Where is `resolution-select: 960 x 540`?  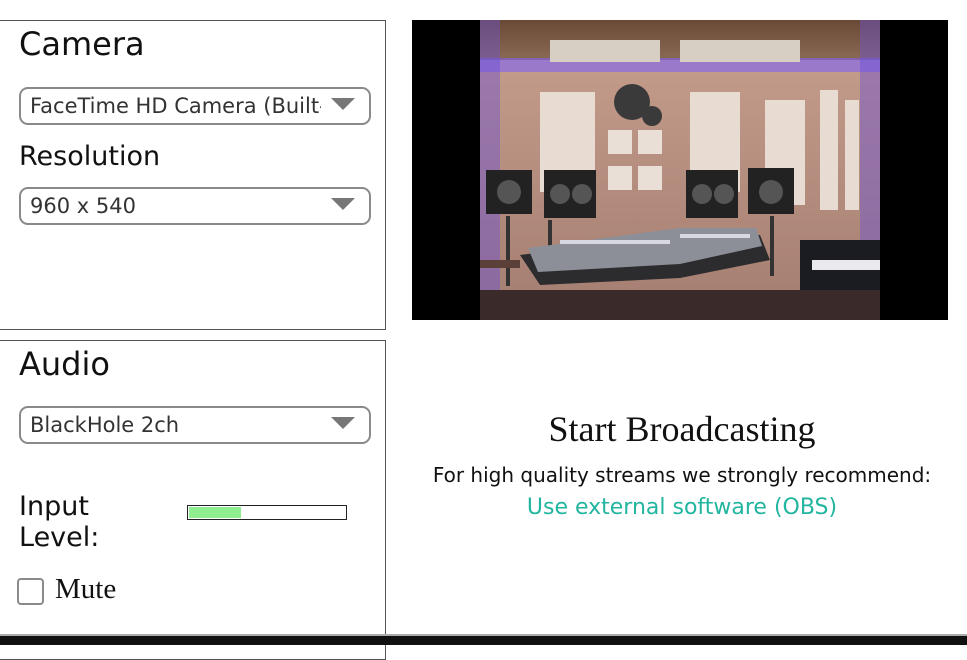
resolution-select: 960 x 540 is located at coordinates (195, 206).